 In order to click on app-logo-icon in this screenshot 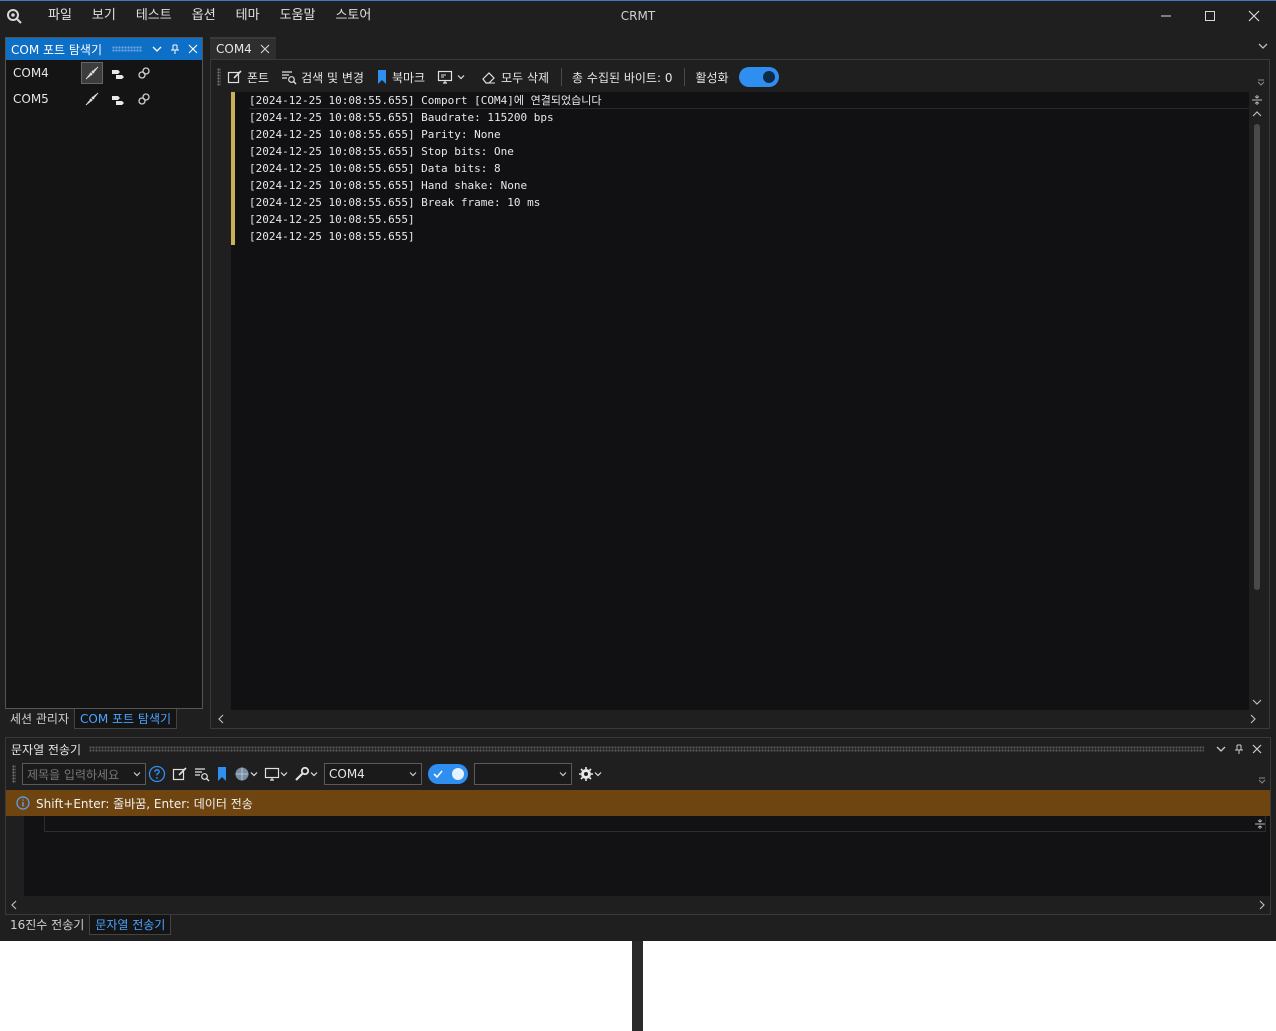, I will do `click(14, 16)`.